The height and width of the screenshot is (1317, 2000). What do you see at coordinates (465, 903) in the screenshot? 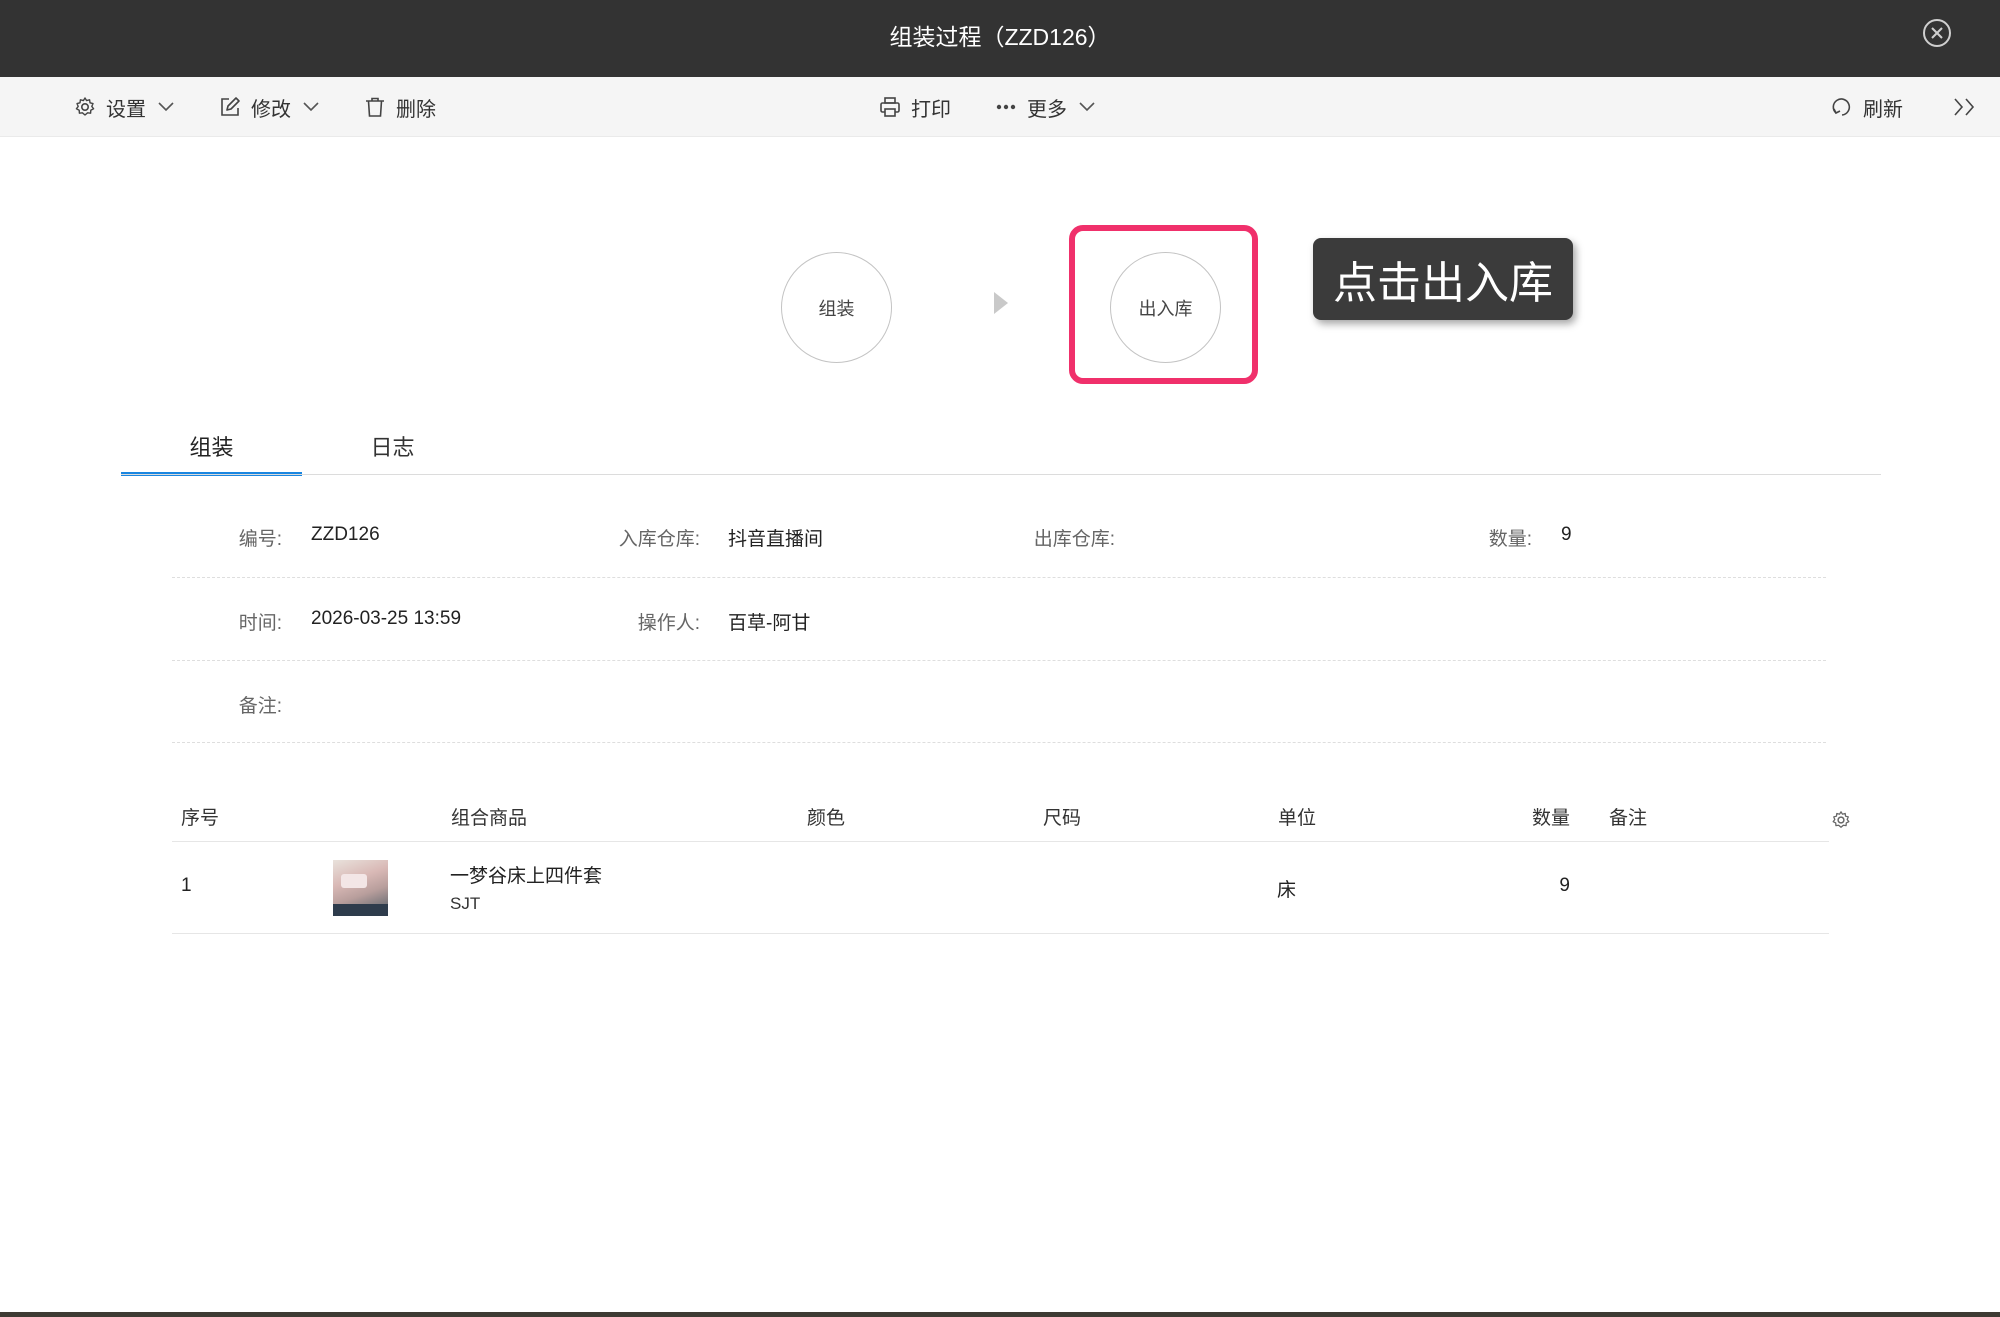
I see `product-code: SJT` at bounding box center [465, 903].